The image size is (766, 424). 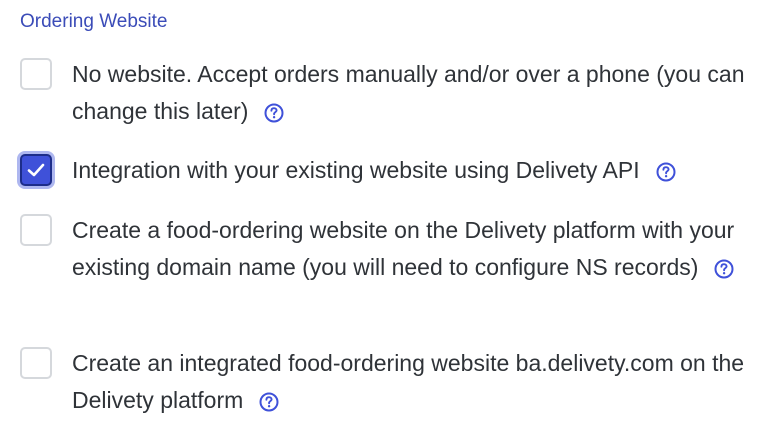 What do you see at coordinates (36, 363) in the screenshot?
I see `checkbox-integrated-subdomain-website` at bounding box center [36, 363].